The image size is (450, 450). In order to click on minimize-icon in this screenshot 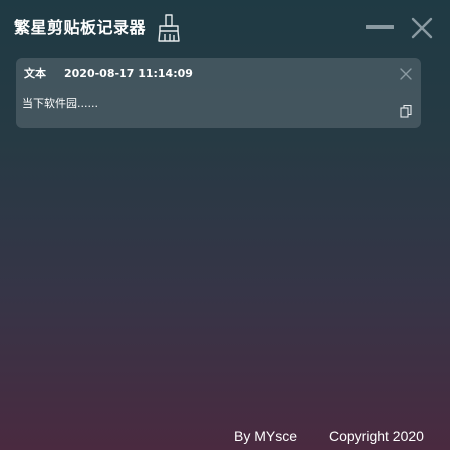, I will do `click(380, 27)`.